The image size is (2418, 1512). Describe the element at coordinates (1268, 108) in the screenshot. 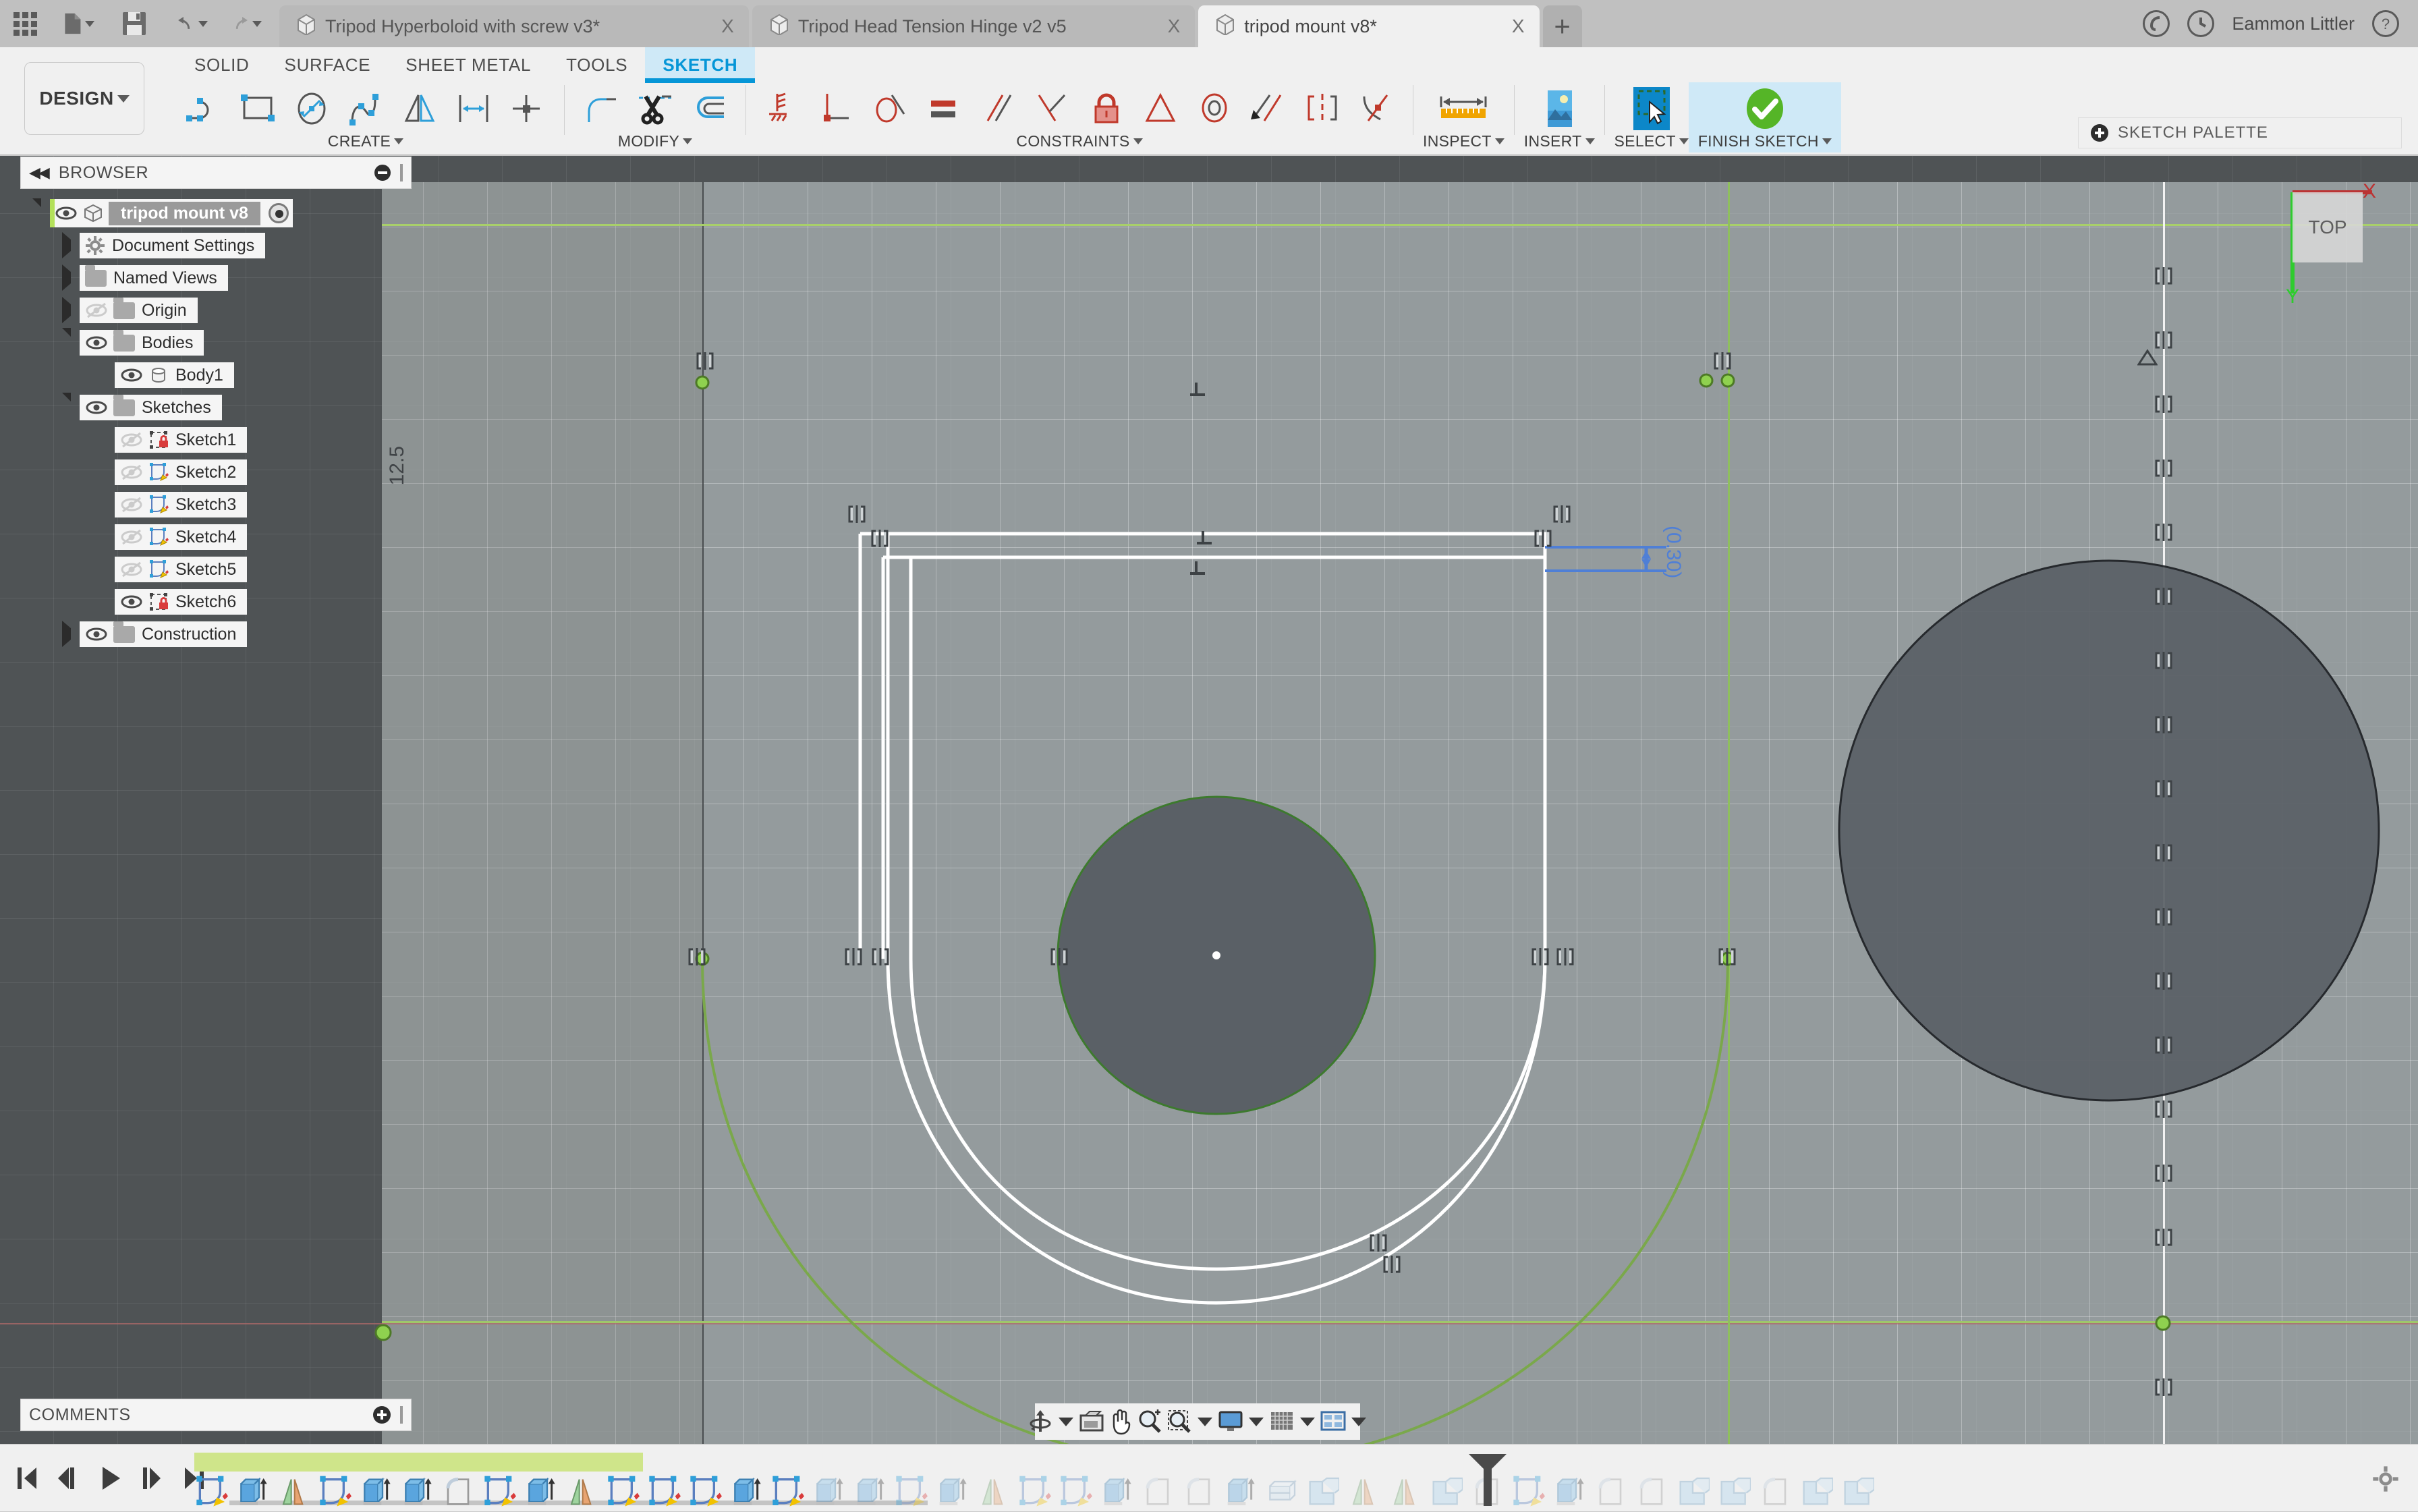

I see `coincident-icon` at that location.